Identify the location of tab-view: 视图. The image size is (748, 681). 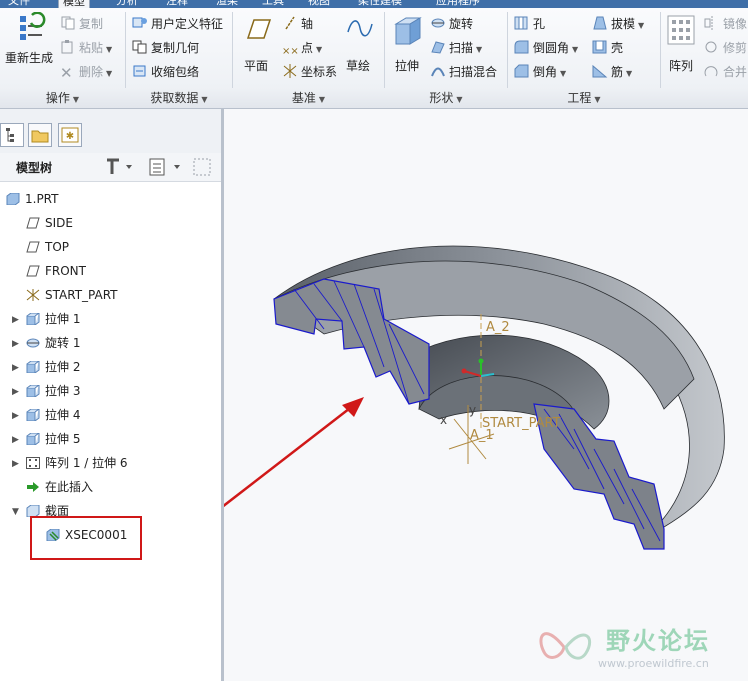
(319, 4).